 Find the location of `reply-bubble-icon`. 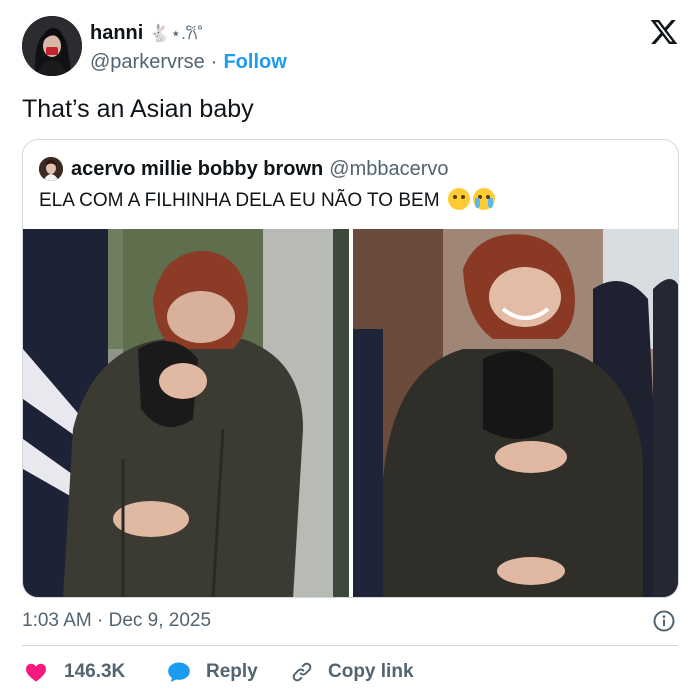

reply-bubble-icon is located at coordinates (179, 672).